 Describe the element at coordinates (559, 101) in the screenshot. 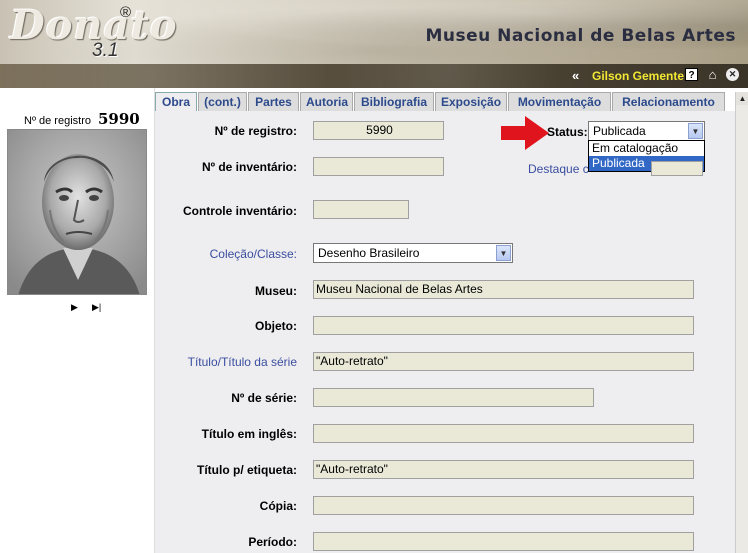

I see `tab-movimentacao: Movimentação` at that location.